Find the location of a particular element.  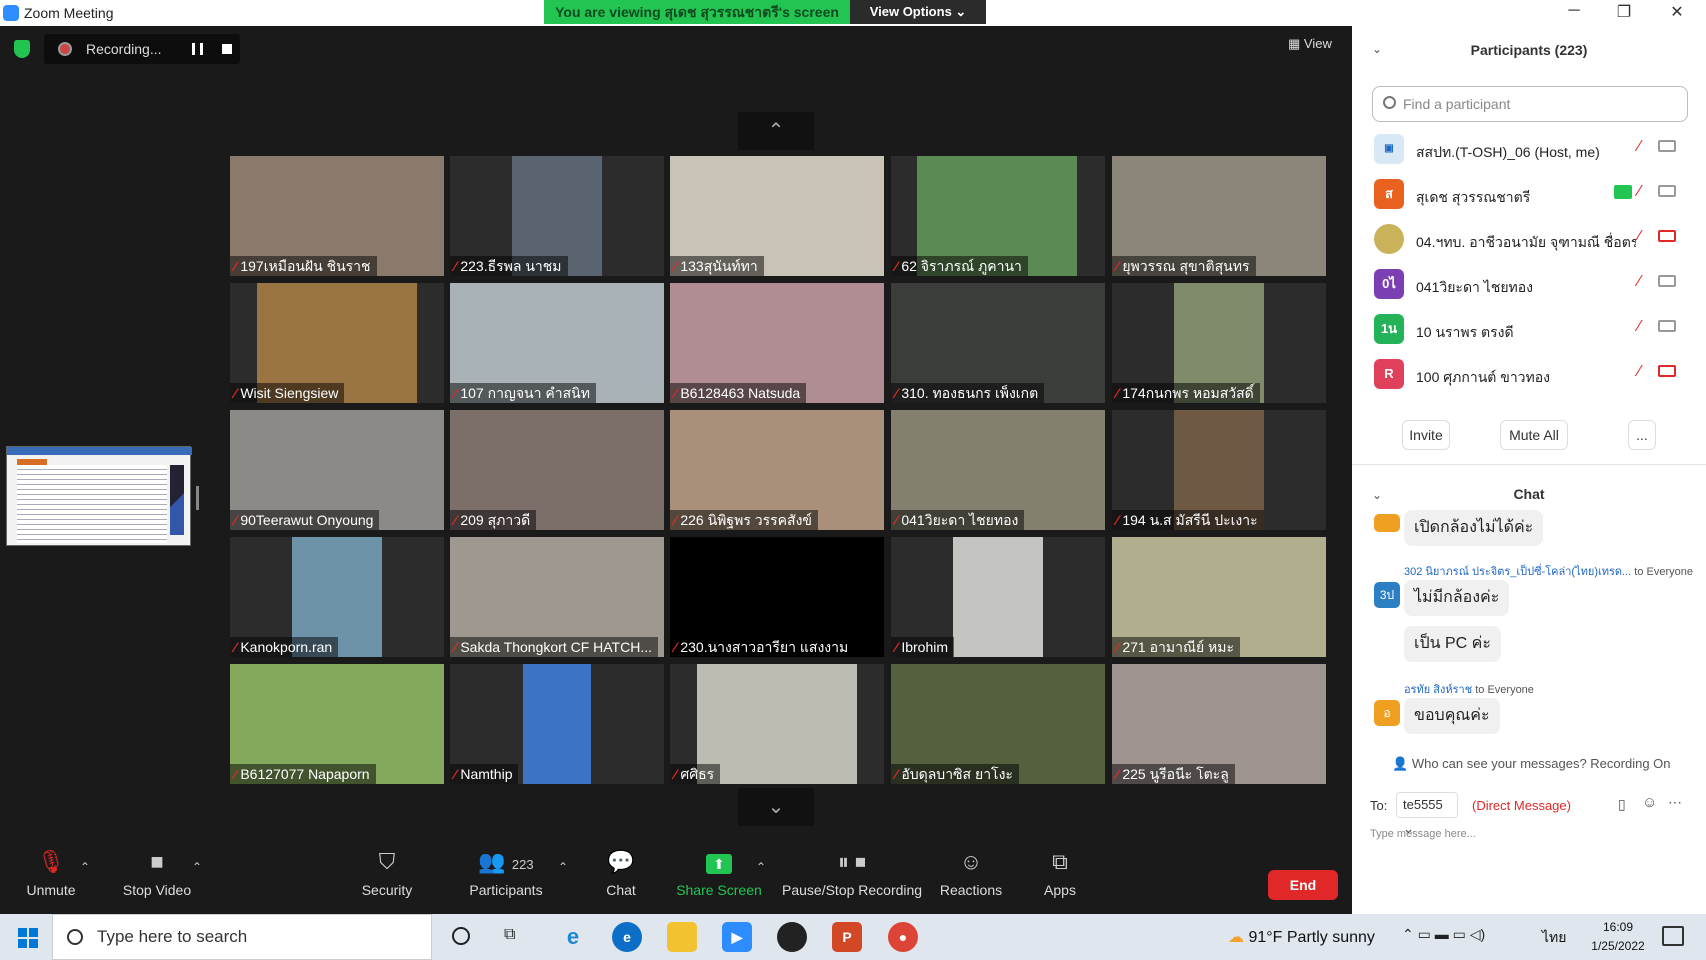

view-layout-button: ▦ View is located at coordinates (1310, 44).